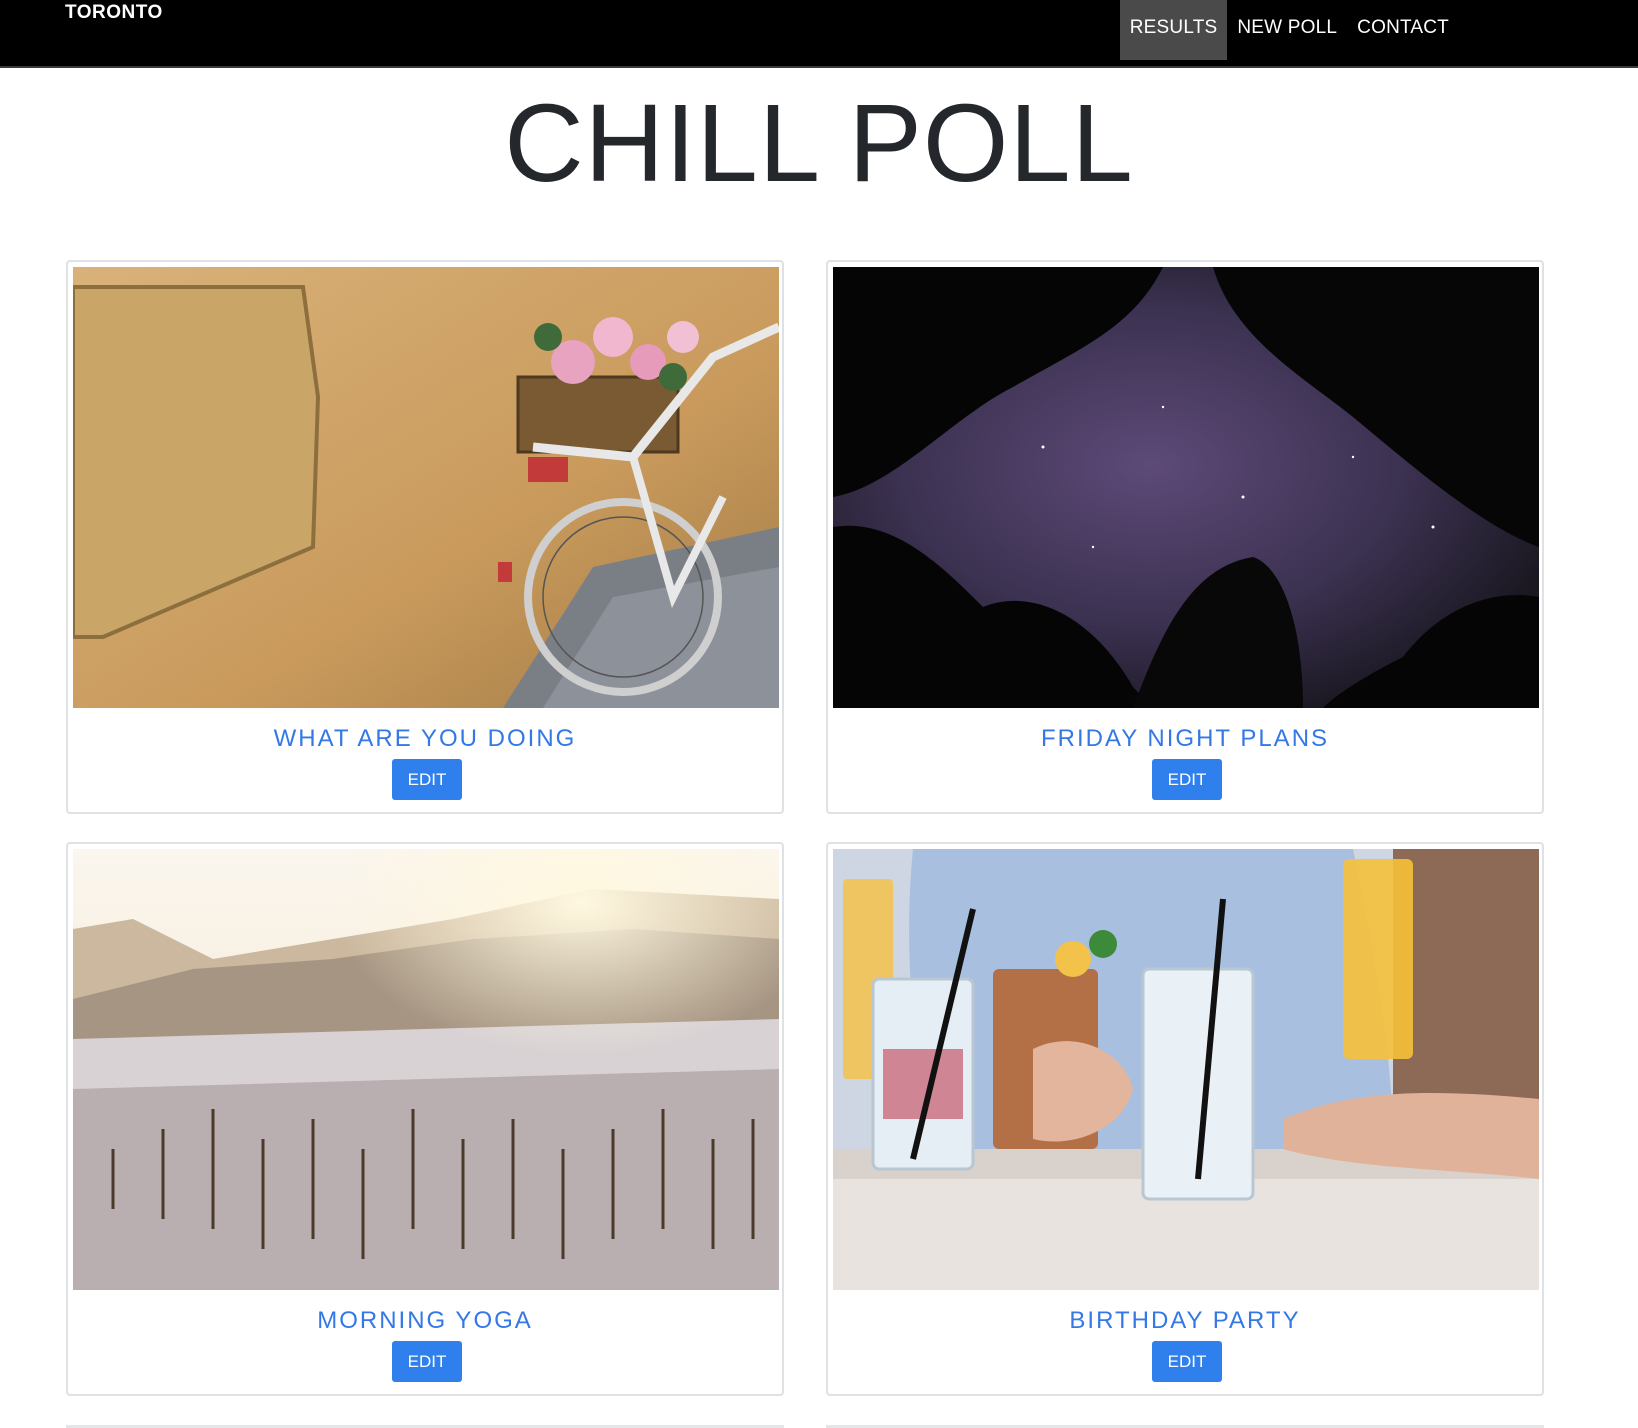  I want to click on page-title: CHILL POLL, so click(819, 143).